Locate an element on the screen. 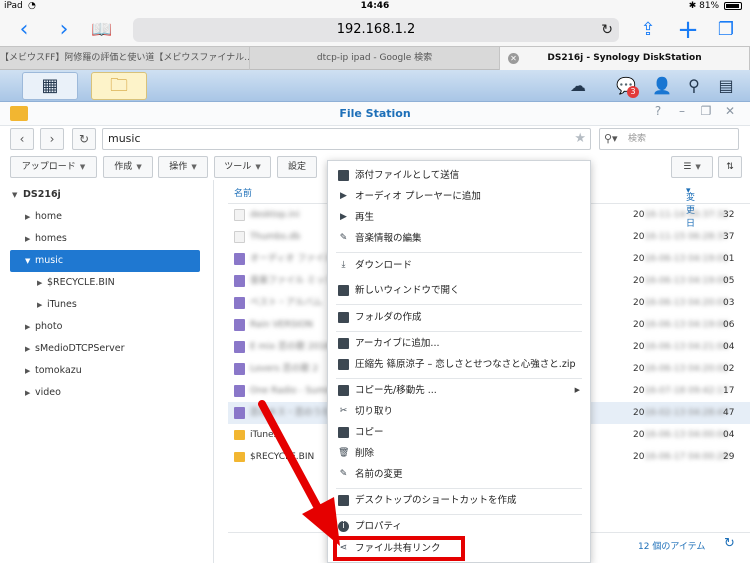 The image size is (750, 563). widgets-icon: ▤ is located at coordinates (726, 86).